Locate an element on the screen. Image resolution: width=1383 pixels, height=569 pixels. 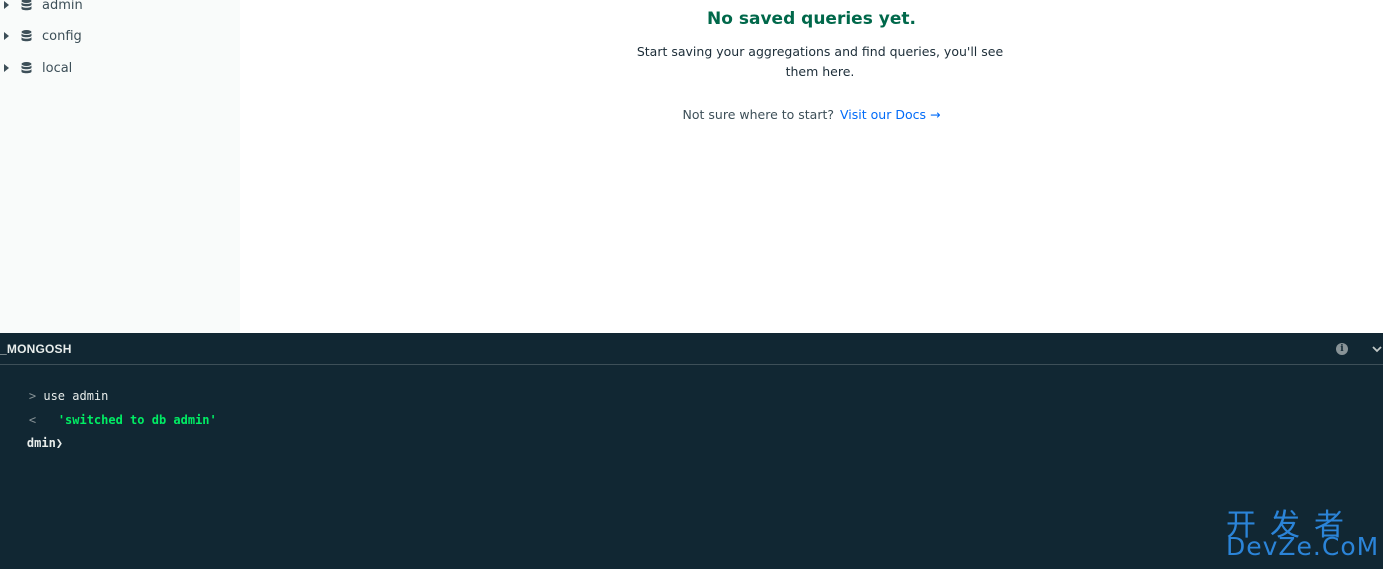
shell-header: _MONGOSH i is located at coordinates (691, 349).